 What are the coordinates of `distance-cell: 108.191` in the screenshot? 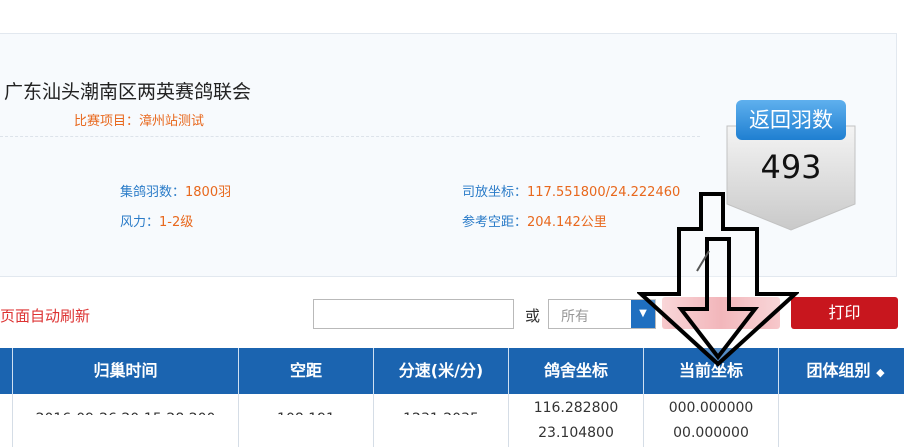 It's located at (306, 420).